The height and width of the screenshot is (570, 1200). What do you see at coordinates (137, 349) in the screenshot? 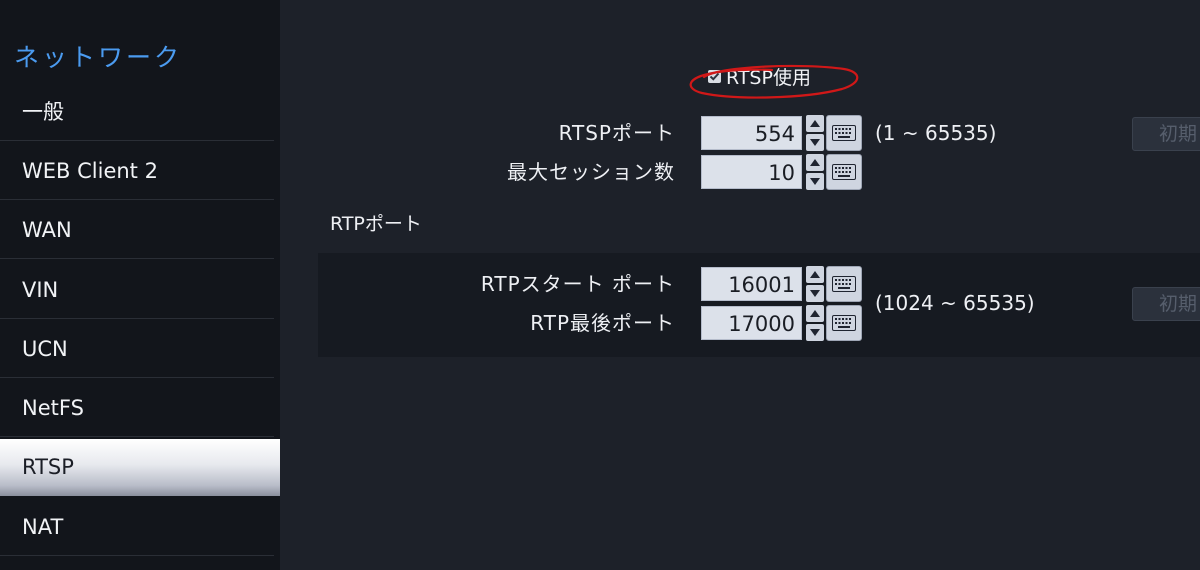
I see `sidebar-item-ucn: UCN` at bounding box center [137, 349].